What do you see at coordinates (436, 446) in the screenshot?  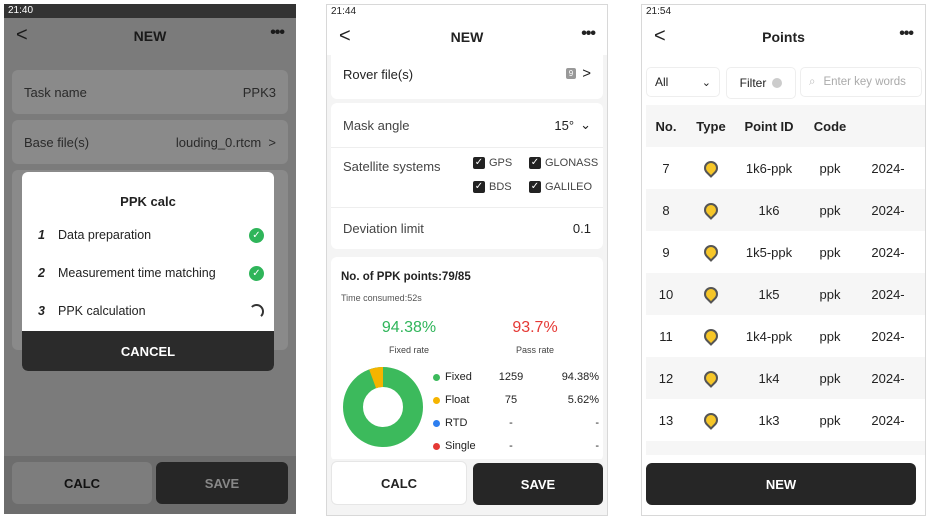 I see `red-dot-icon` at bounding box center [436, 446].